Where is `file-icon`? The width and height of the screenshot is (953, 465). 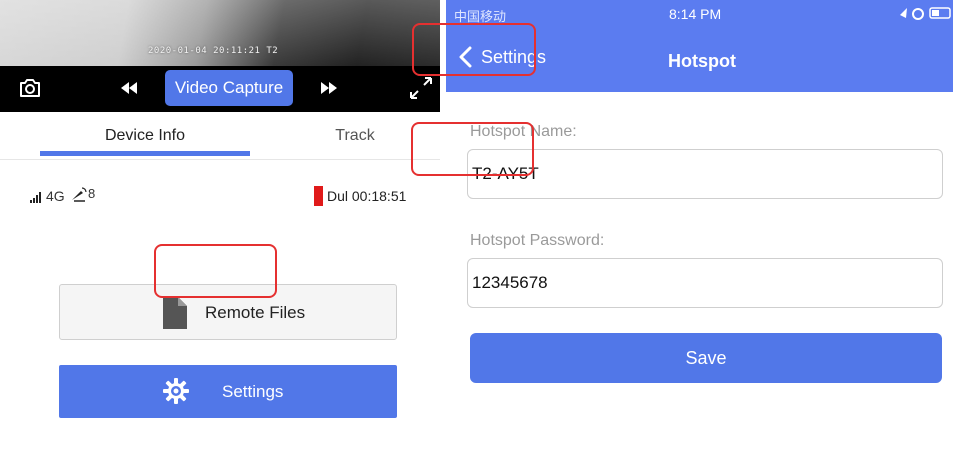 file-icon is located at coordinates (175, 313).